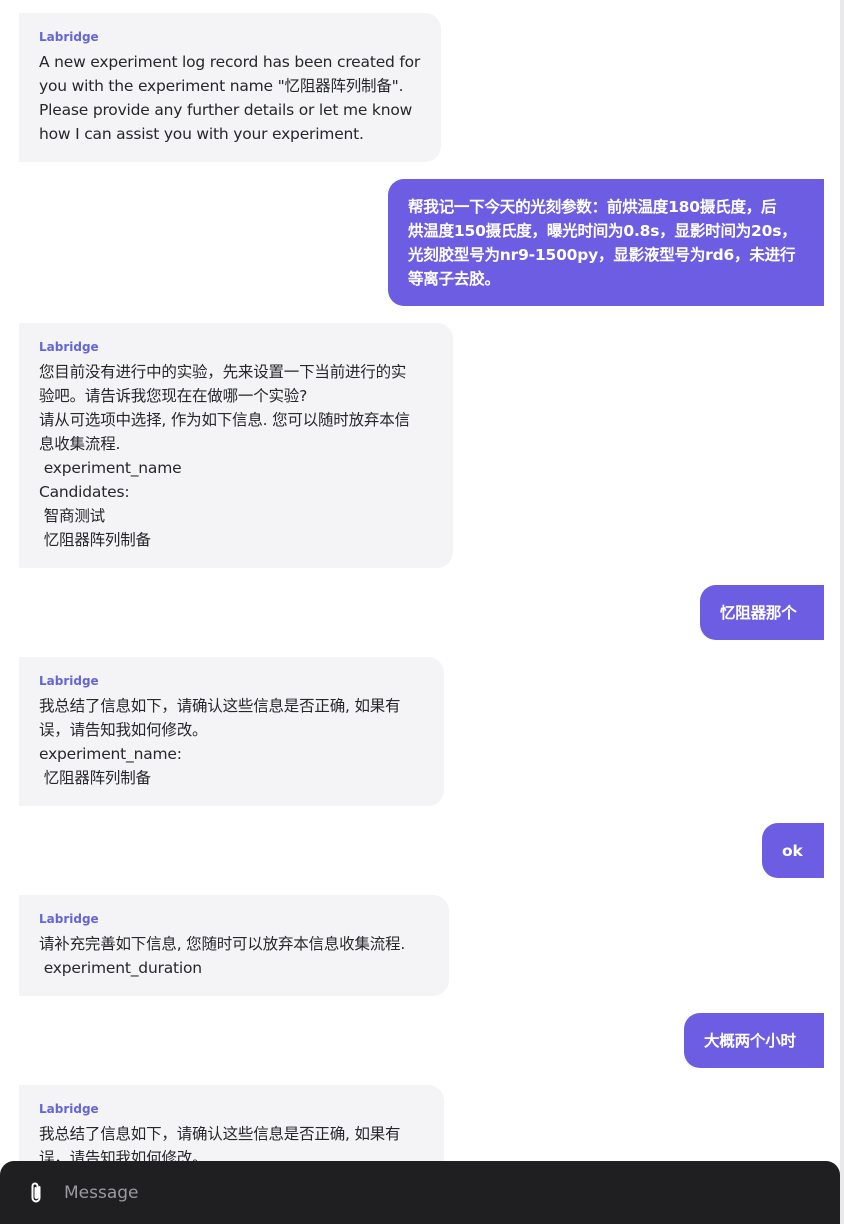 This screenshot has height=1224, width=844. What do you see at coordinates (842, 612) in the screenshot?
I see `scrollbar` at bounding box center [842, 612].